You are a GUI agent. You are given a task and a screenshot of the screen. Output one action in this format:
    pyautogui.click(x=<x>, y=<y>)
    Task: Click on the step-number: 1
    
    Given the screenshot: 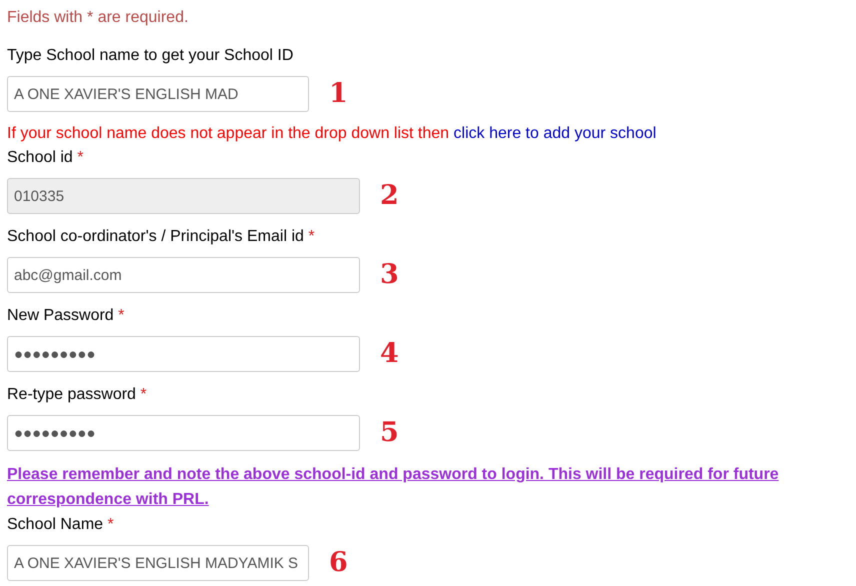 What is the action you would take?
    pyautogui.click(x=338, y=94)
    